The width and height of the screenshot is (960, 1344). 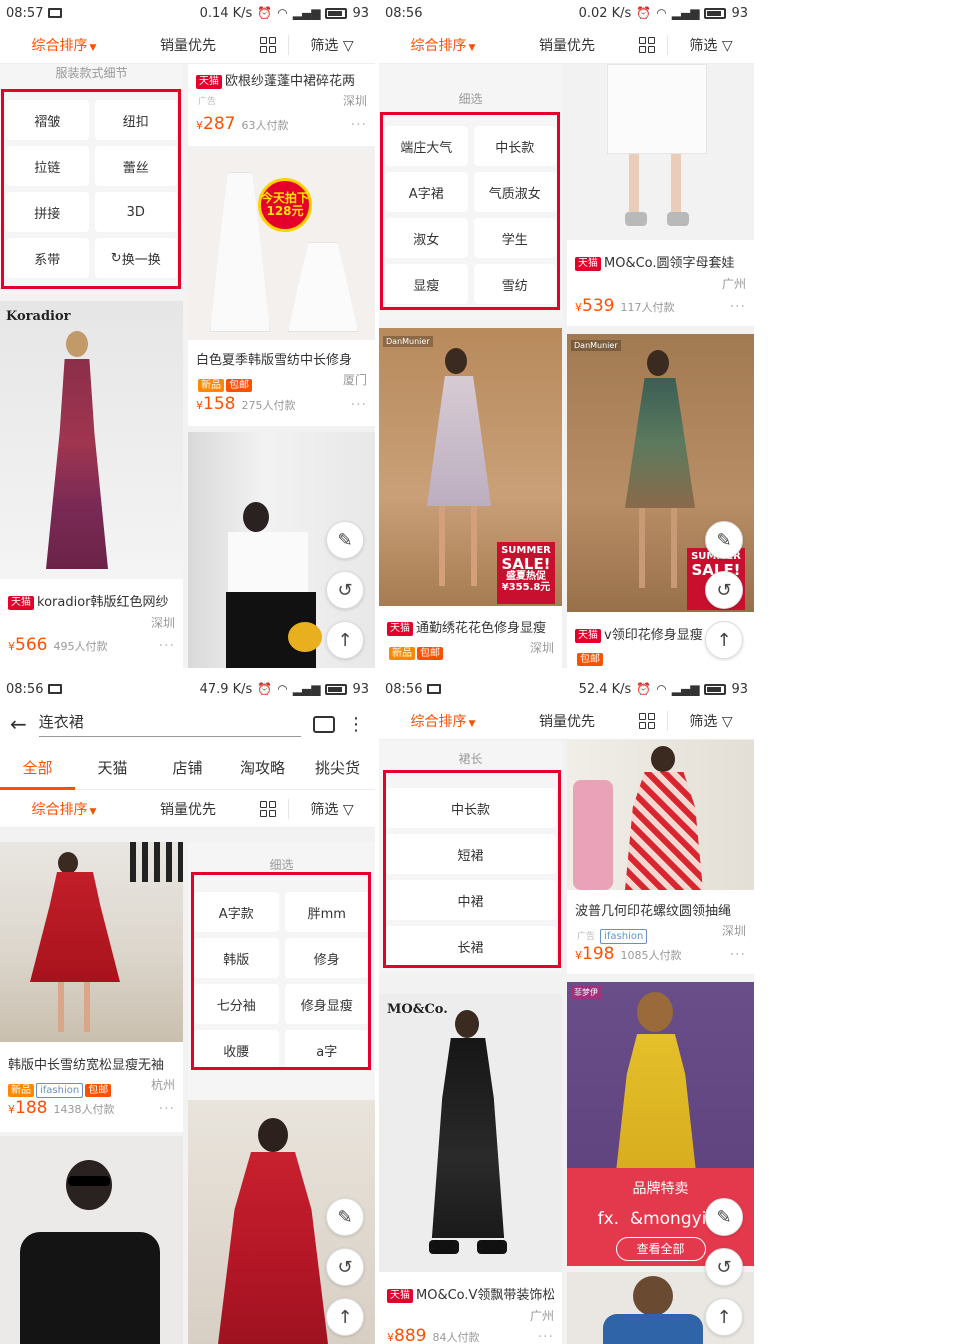 I want to click on tab-tmall: 天猫, so click(x=112, y=768).